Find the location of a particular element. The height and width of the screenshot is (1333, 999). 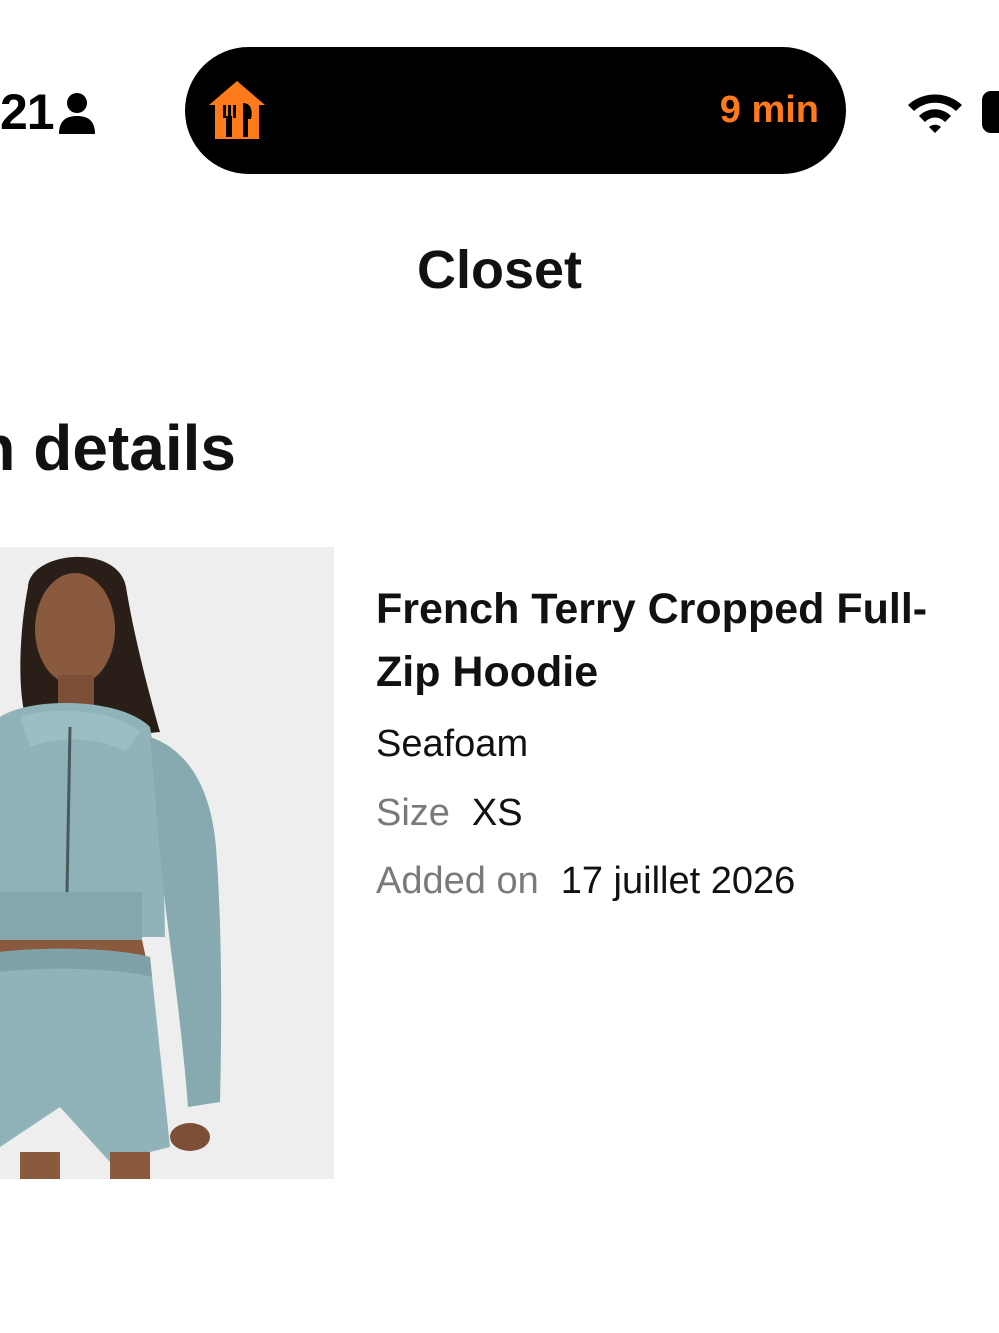

item-color: Seafoam is located at coordinates (452, 744).